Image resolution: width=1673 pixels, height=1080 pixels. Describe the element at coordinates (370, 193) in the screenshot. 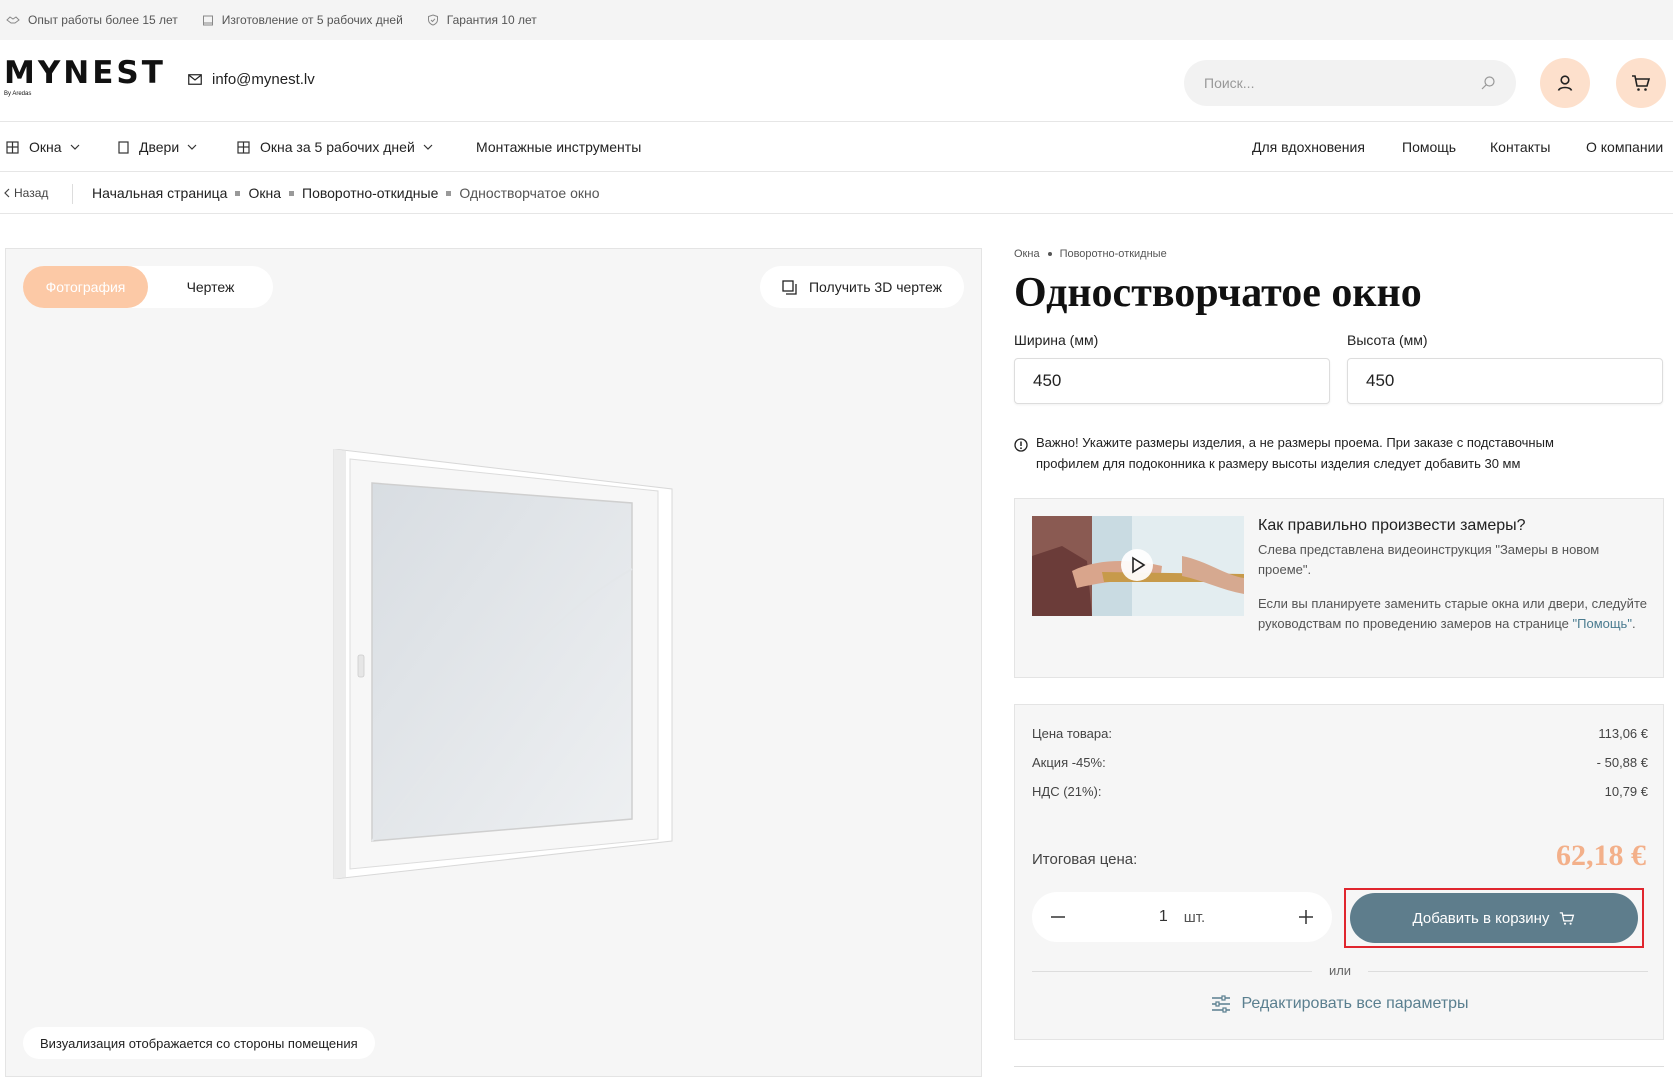

I see `breadcrumb-item: Поворотно-откидные` at that location.